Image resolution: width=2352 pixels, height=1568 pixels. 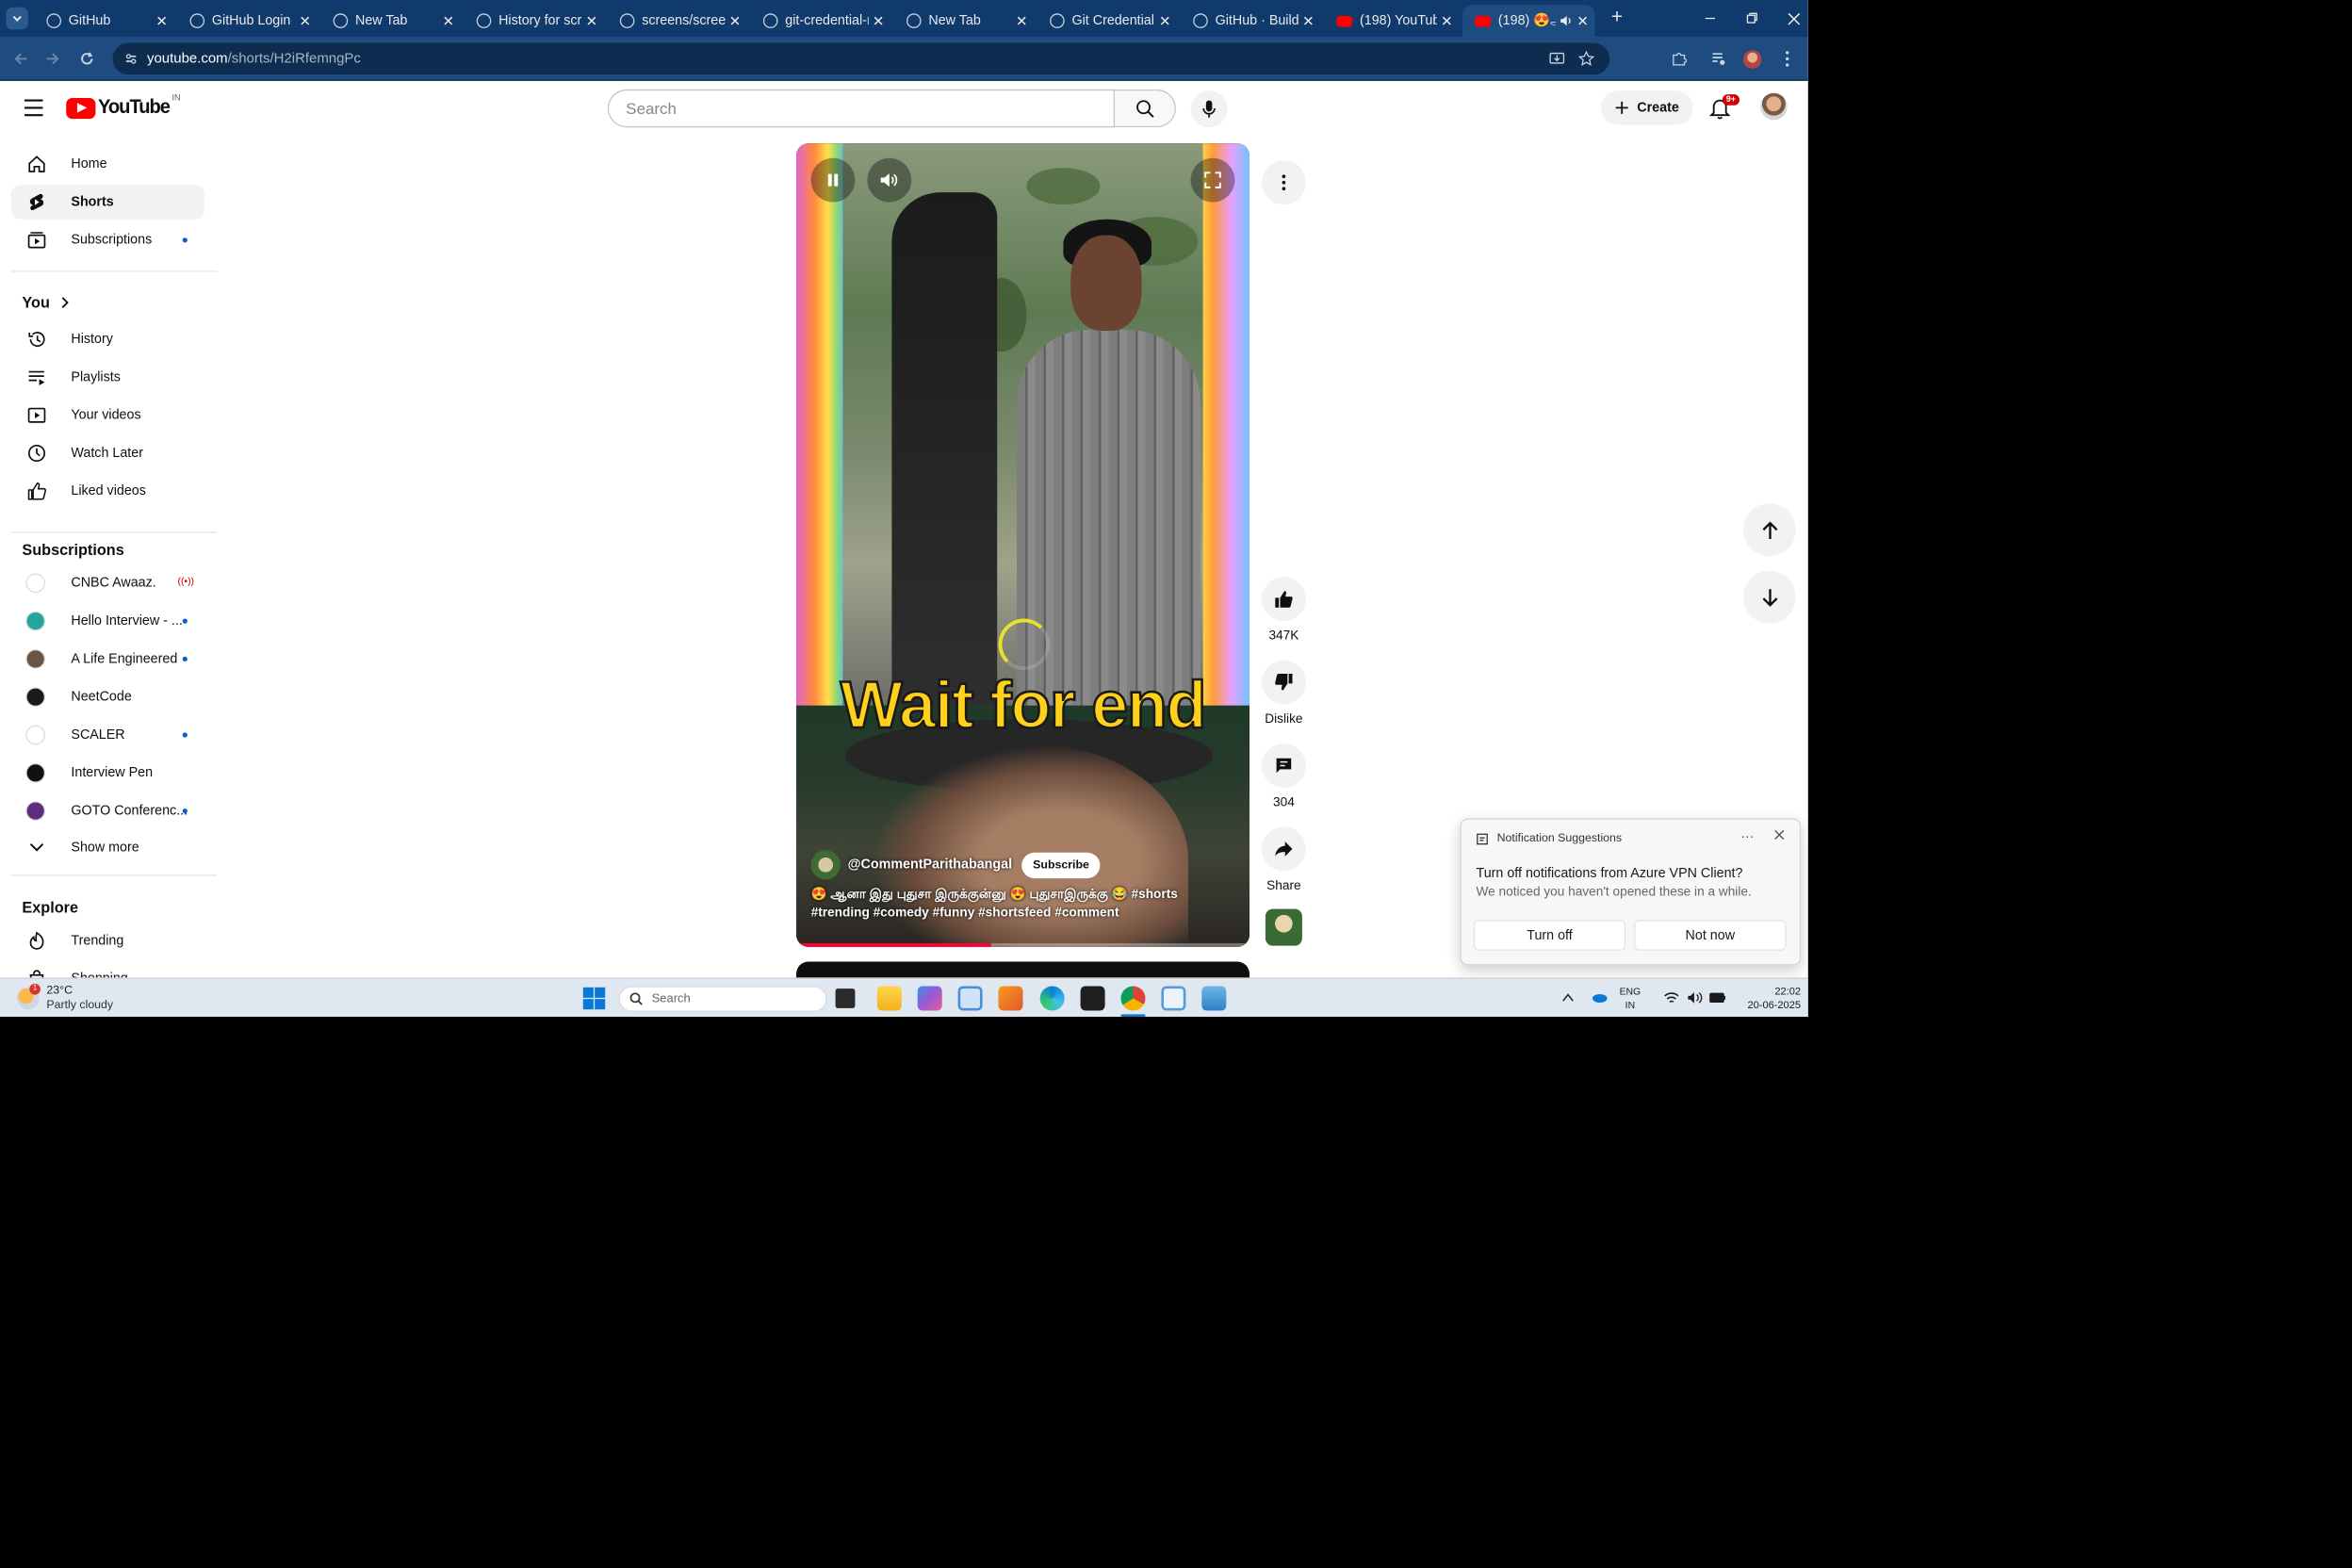 I want to click on search-input: Search, so click(x=861, y=109).